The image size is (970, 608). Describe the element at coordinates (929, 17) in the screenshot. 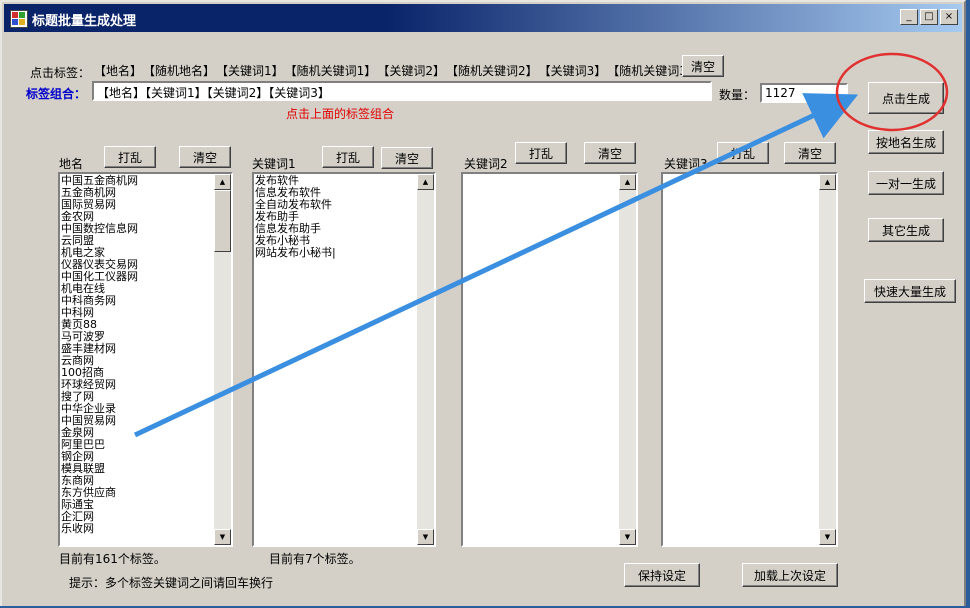

I see `maximize-button: □` at that location.